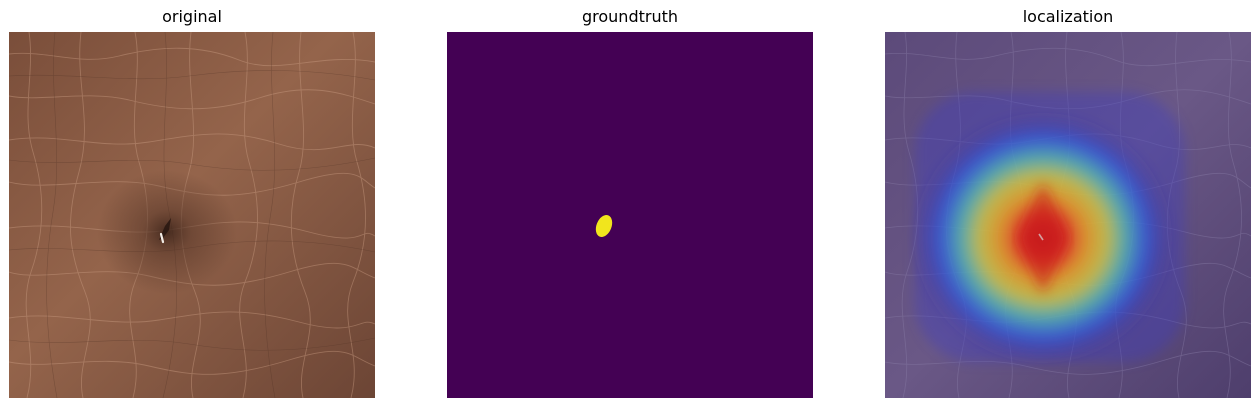 The image size is (1260, 407). What do you see at coordinates (629, 16) in the screenshot?
I see `panel-title-groundtruth: groundtruth` at bounding box center [629, 16].